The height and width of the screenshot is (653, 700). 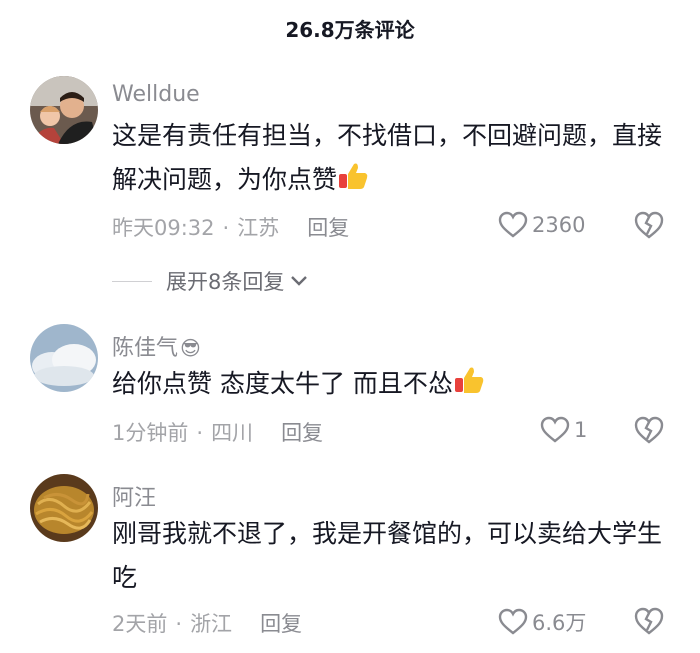 What do you see at coordinates (282, 383) in the screenshot?
I see `comment-text-content: 给你点赞 态度太牛了 而且不怂` at bounding box center [282, 383].